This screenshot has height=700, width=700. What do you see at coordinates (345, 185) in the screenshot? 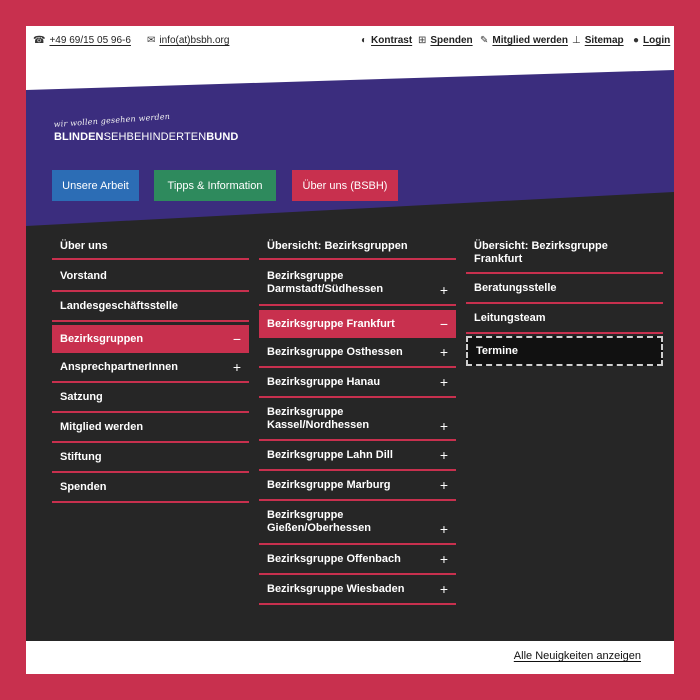
I see `tab-ueber-uns: Über uns (BSBH)` at bounding box center [345, 185].